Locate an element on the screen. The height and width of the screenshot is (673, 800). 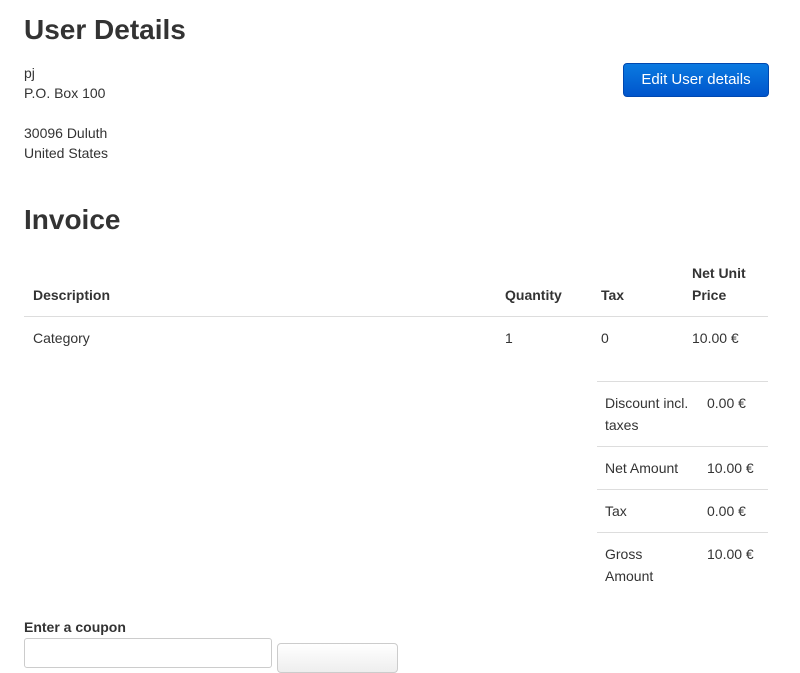
coupon-input is located at coordinates (148, 653).